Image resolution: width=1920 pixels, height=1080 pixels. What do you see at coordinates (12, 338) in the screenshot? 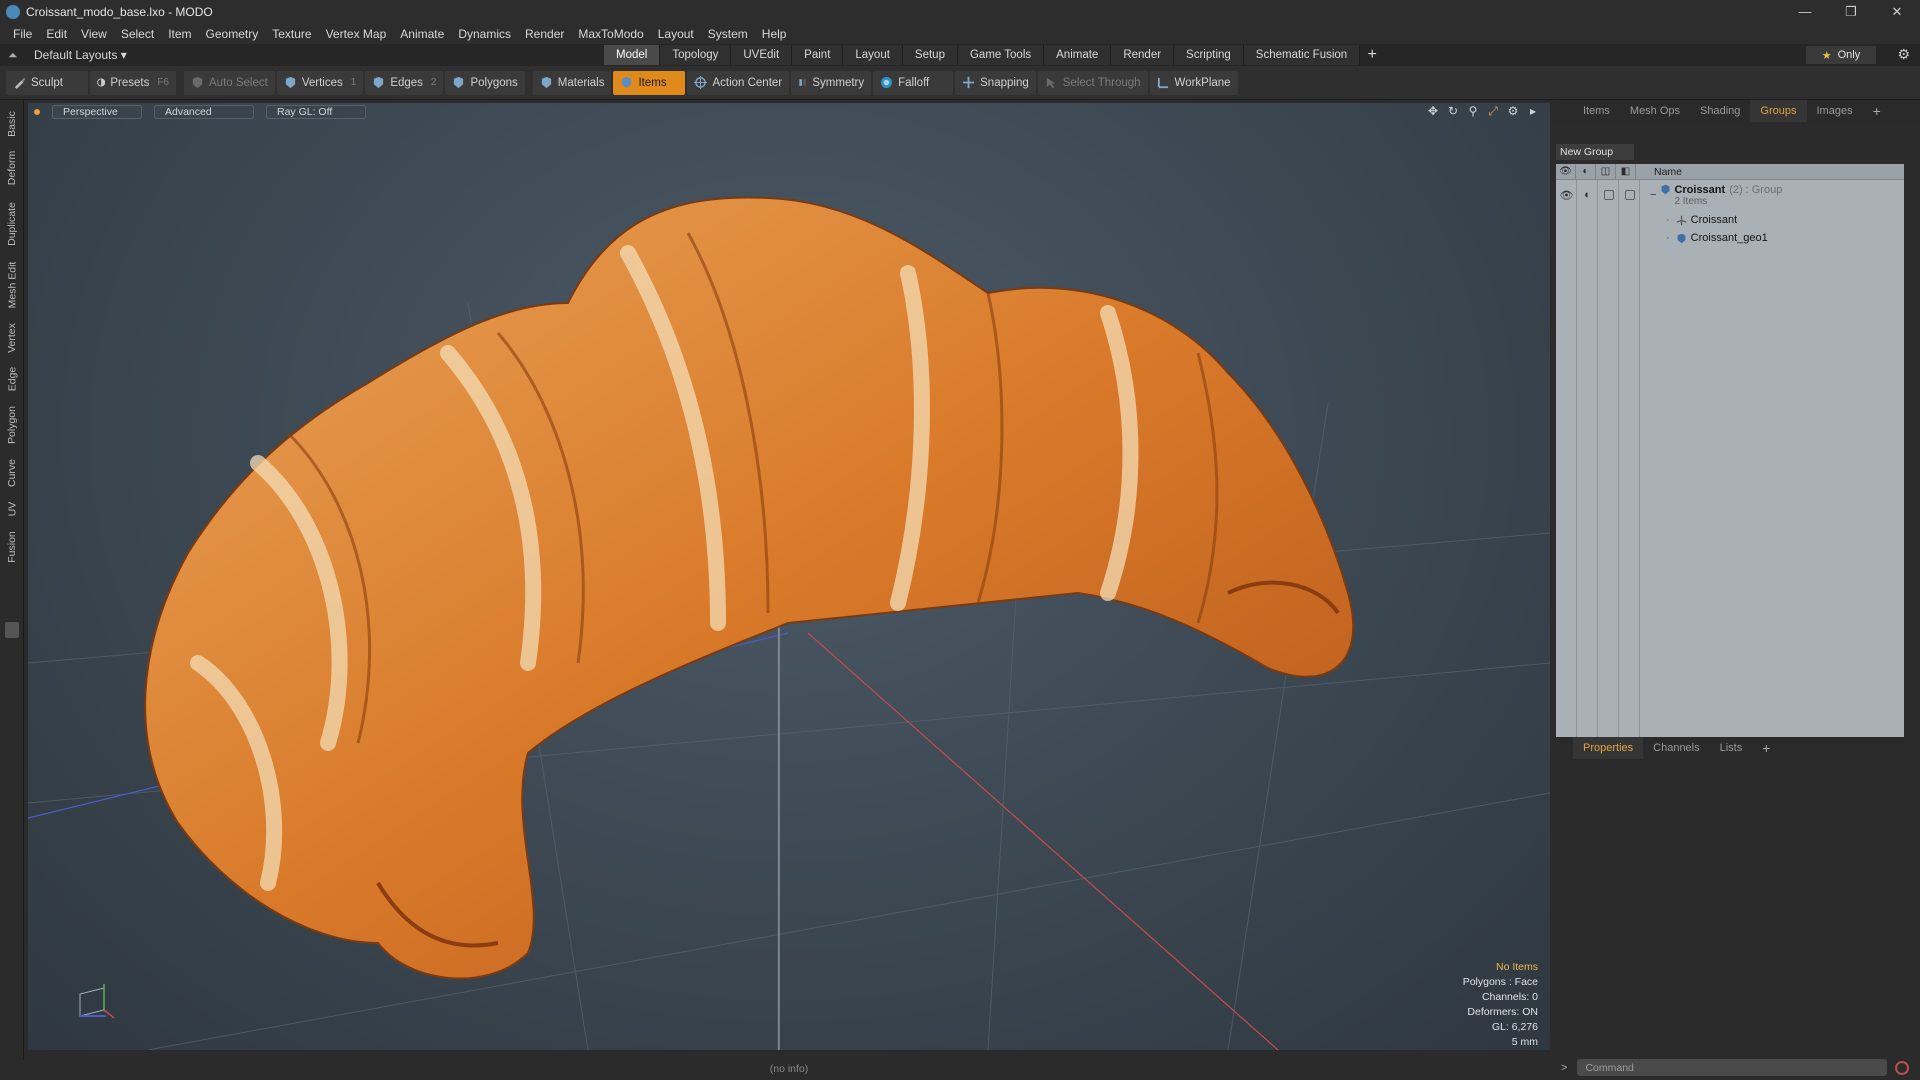
I see `left-tab-vertex: Vertex` at bounding box center [12, 338].